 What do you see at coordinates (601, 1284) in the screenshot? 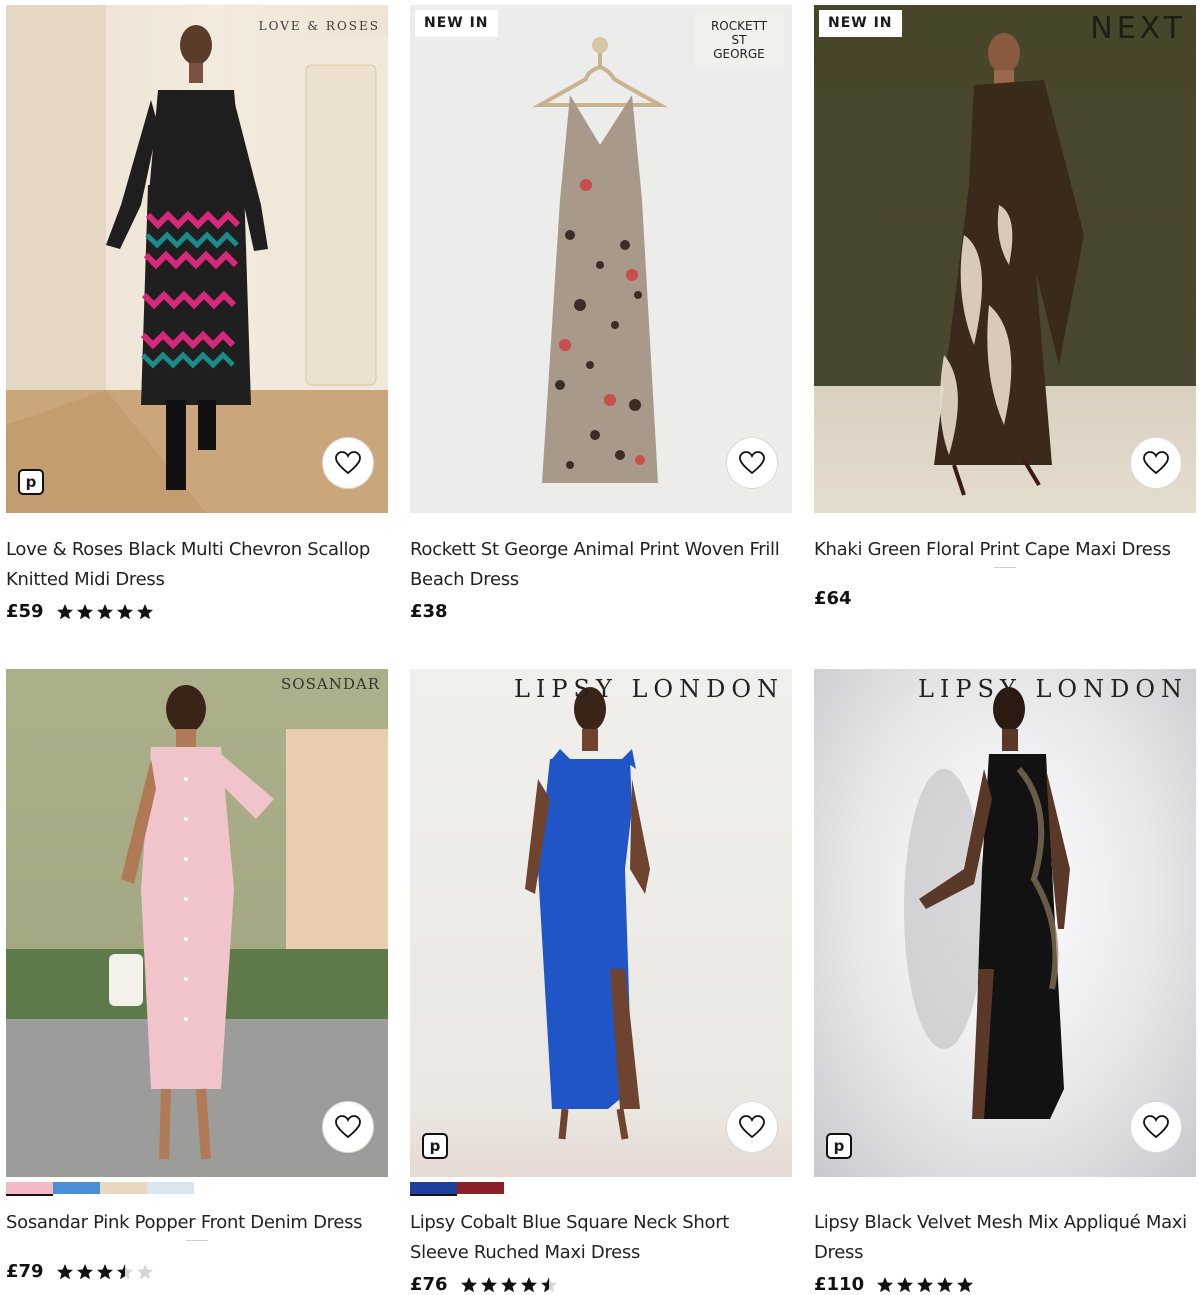
I see `price-rating-row: £76` at bounding box center [601, 1284].